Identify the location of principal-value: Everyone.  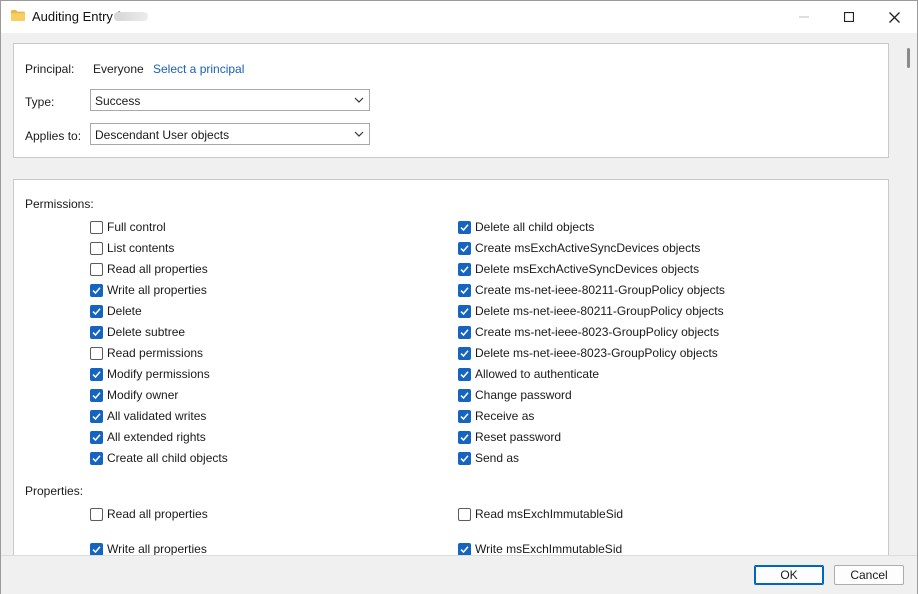
(118, 69).